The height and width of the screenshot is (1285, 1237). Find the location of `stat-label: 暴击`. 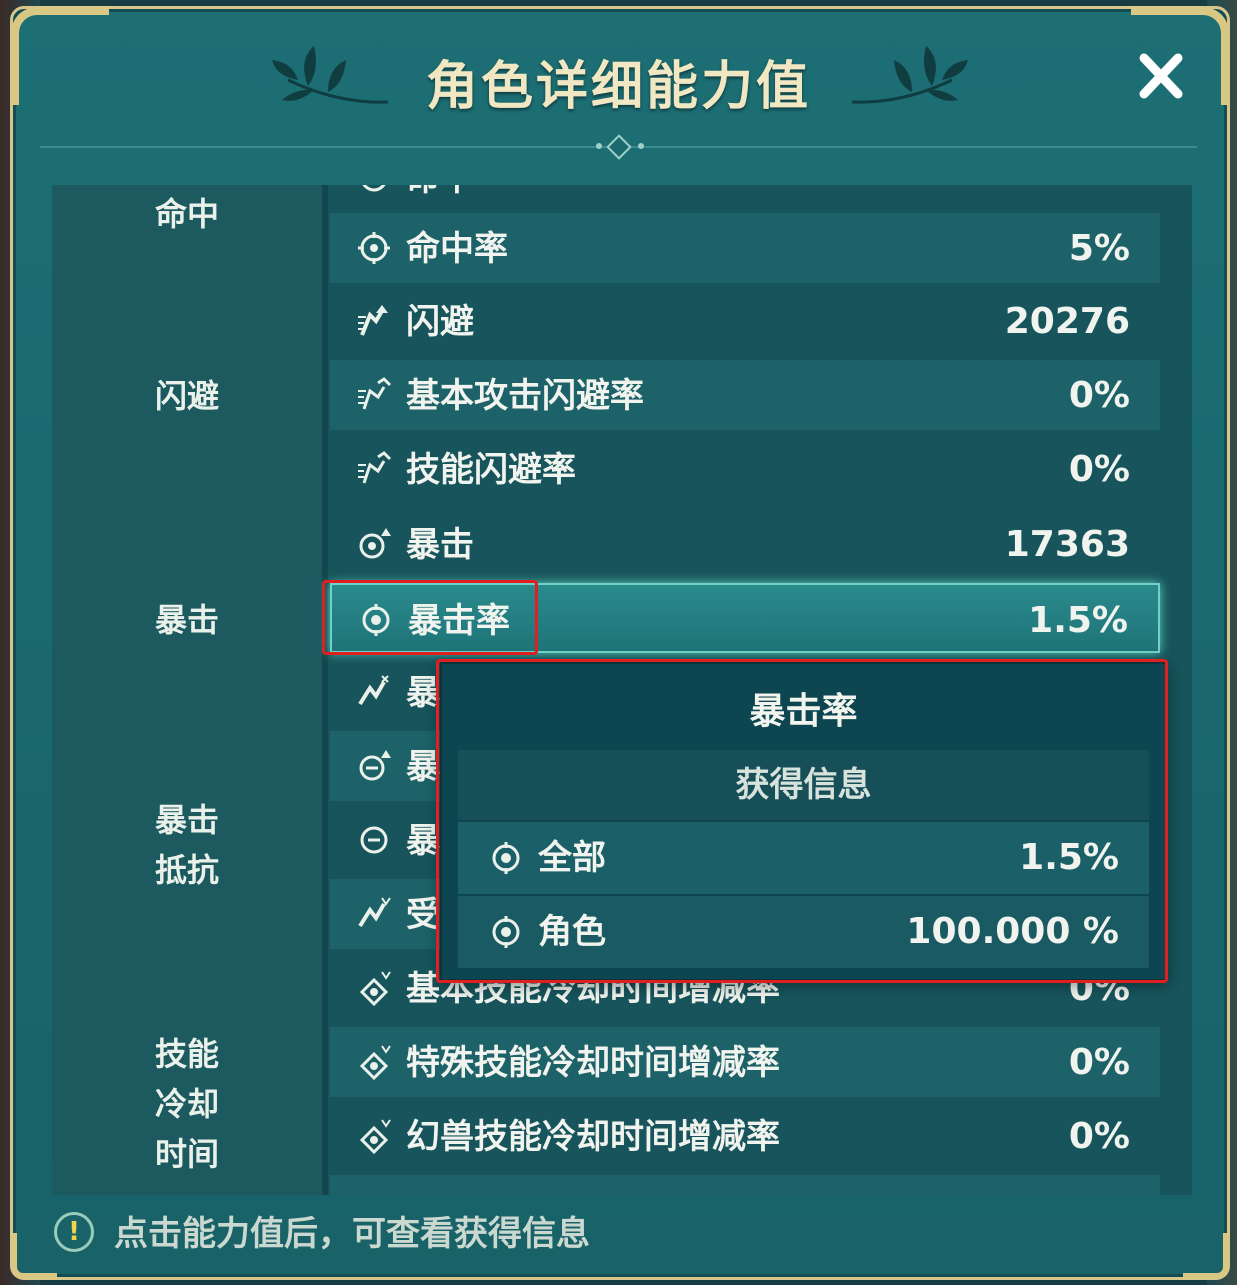

stat-label: 暴击 is located at coordinates (440, 545).